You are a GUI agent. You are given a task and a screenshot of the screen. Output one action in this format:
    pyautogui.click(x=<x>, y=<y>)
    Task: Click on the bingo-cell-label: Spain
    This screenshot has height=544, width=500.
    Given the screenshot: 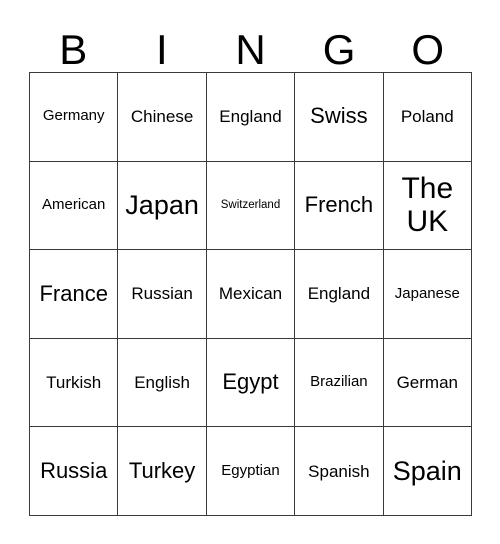 What is the action you would take?
    pyautogui.click(x=427, y=471)
    